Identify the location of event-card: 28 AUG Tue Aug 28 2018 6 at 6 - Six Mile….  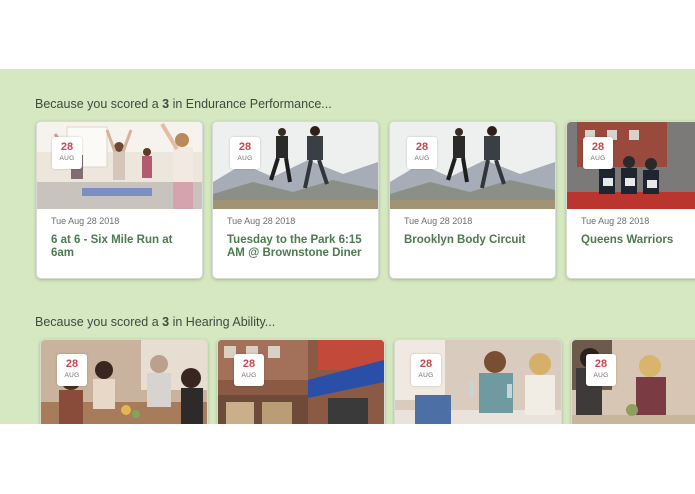
(119, 200).